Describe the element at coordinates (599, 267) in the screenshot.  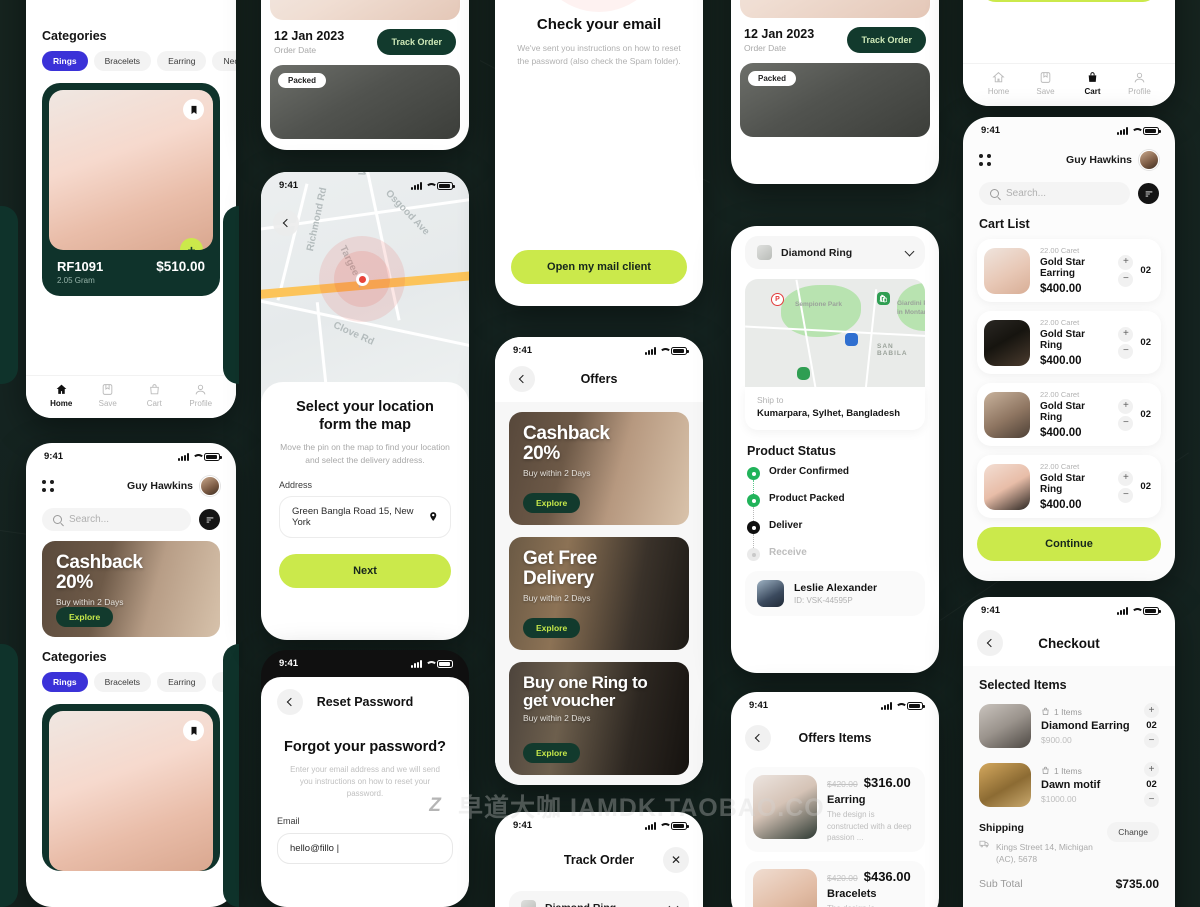
I see `open-mail-client-button: Open my mail client` at that location.